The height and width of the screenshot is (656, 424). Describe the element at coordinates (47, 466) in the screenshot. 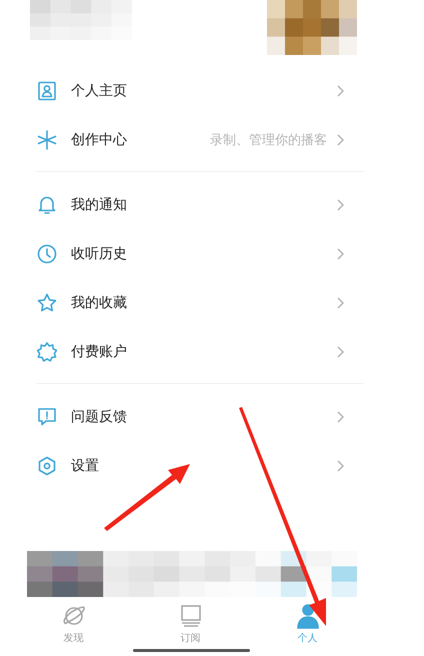

I see `settings-icon` at that location.